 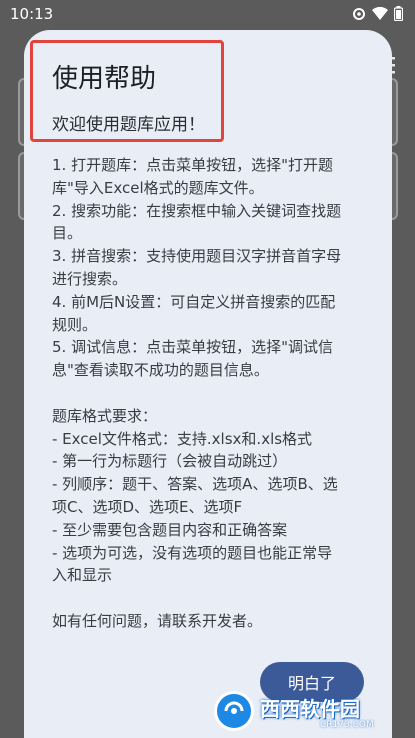 What do you see at coordinates (147, 506) in the screenshot?
I see `content-line: 项C、选项D、选项E、选项F` at bounding box center [147, 506].